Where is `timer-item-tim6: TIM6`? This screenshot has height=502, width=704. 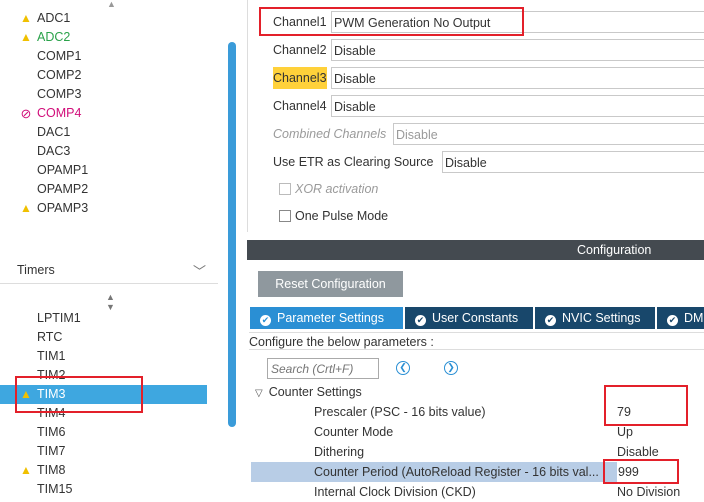
timer-item-tim6: TIM6 is located at coordinates (111, 432).